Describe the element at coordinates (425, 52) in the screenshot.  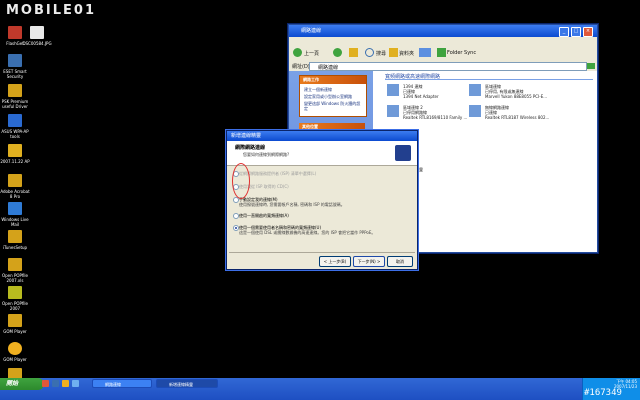
I see `views-icon` at that location.